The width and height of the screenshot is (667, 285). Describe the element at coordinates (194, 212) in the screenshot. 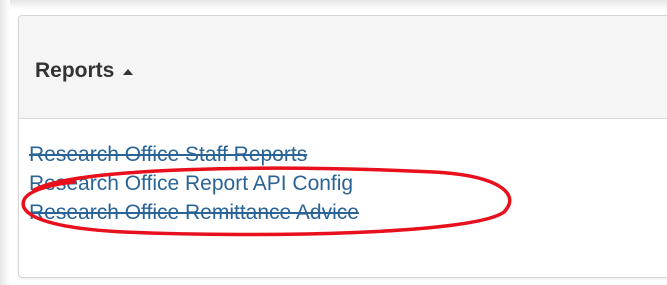

I see `report-link-remittance-advice: Research Office Remittance Advice` at that location.